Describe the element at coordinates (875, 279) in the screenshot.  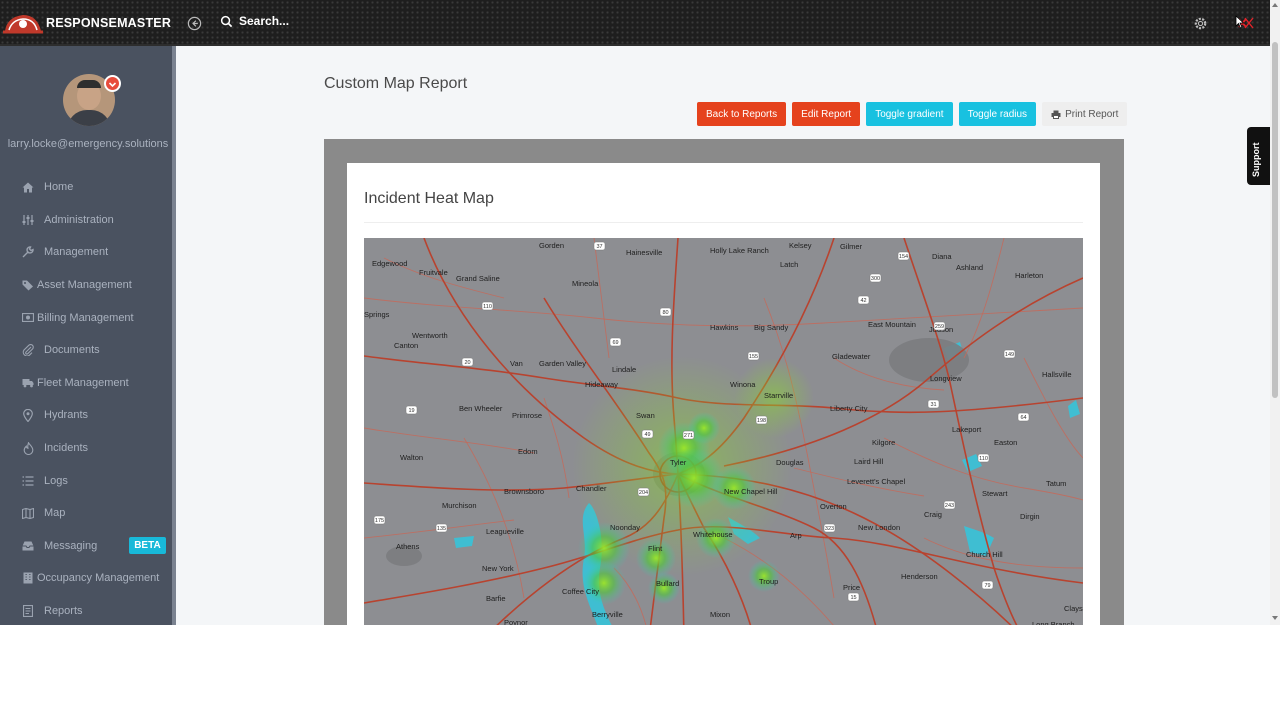
I see `highway-number: 300` at that location.